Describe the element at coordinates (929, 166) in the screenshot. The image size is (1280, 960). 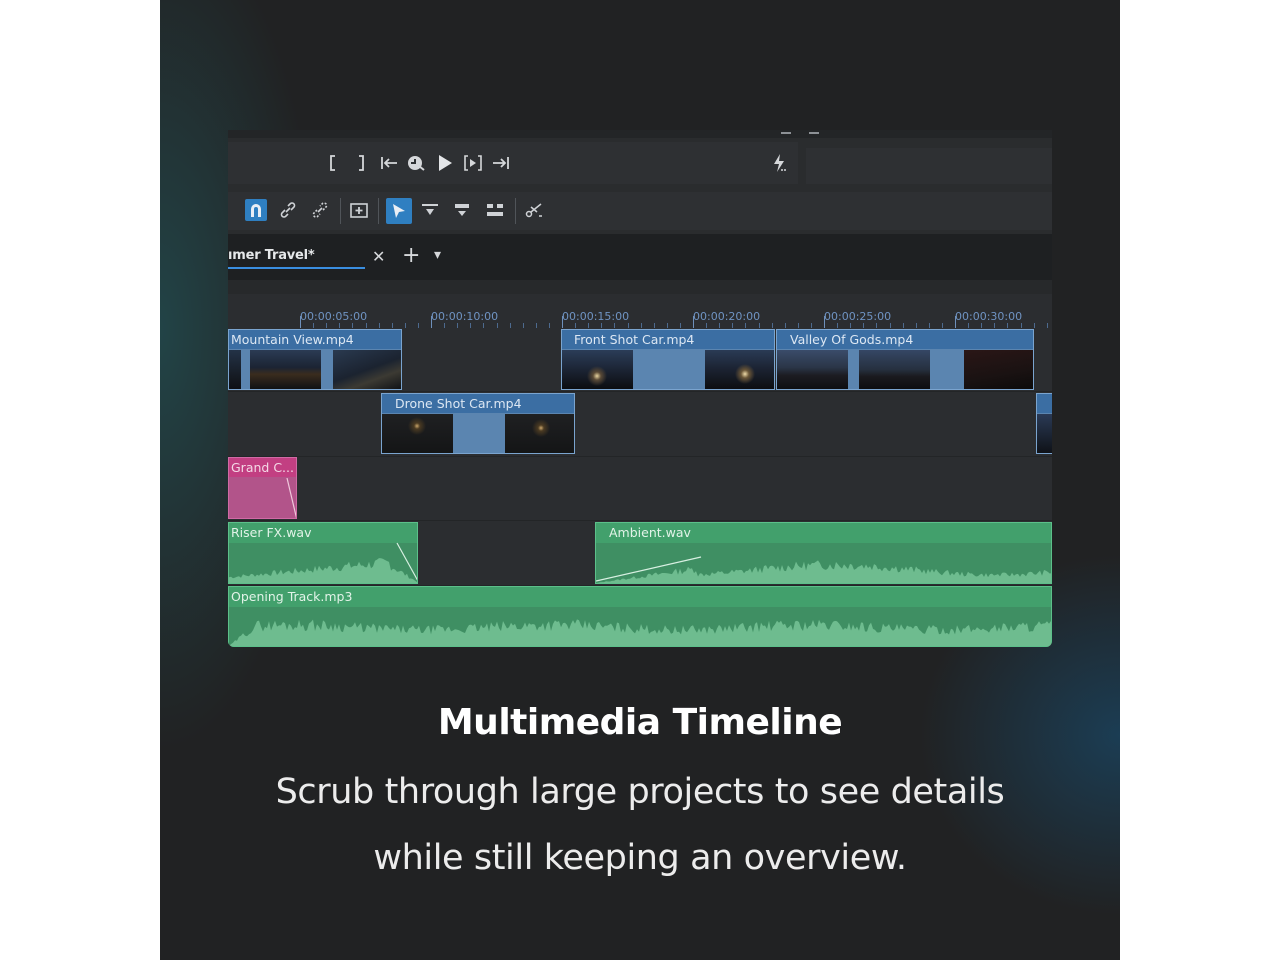
I see `project-monitor-toolbar` at that location.